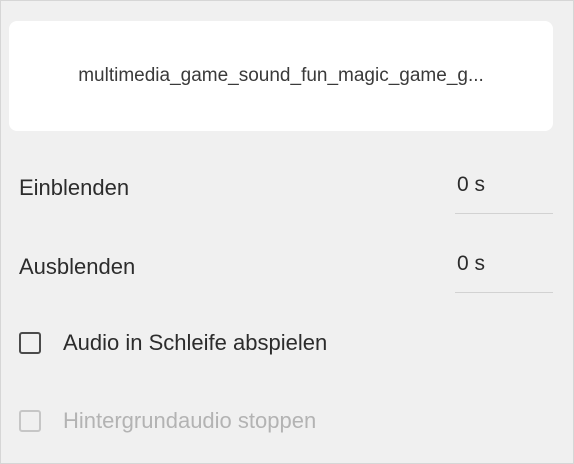 This screenshot has height=464, width=574. I want to click on stop-background-audio-option: Hintergrundaudio stoppen, so click(167, 421).